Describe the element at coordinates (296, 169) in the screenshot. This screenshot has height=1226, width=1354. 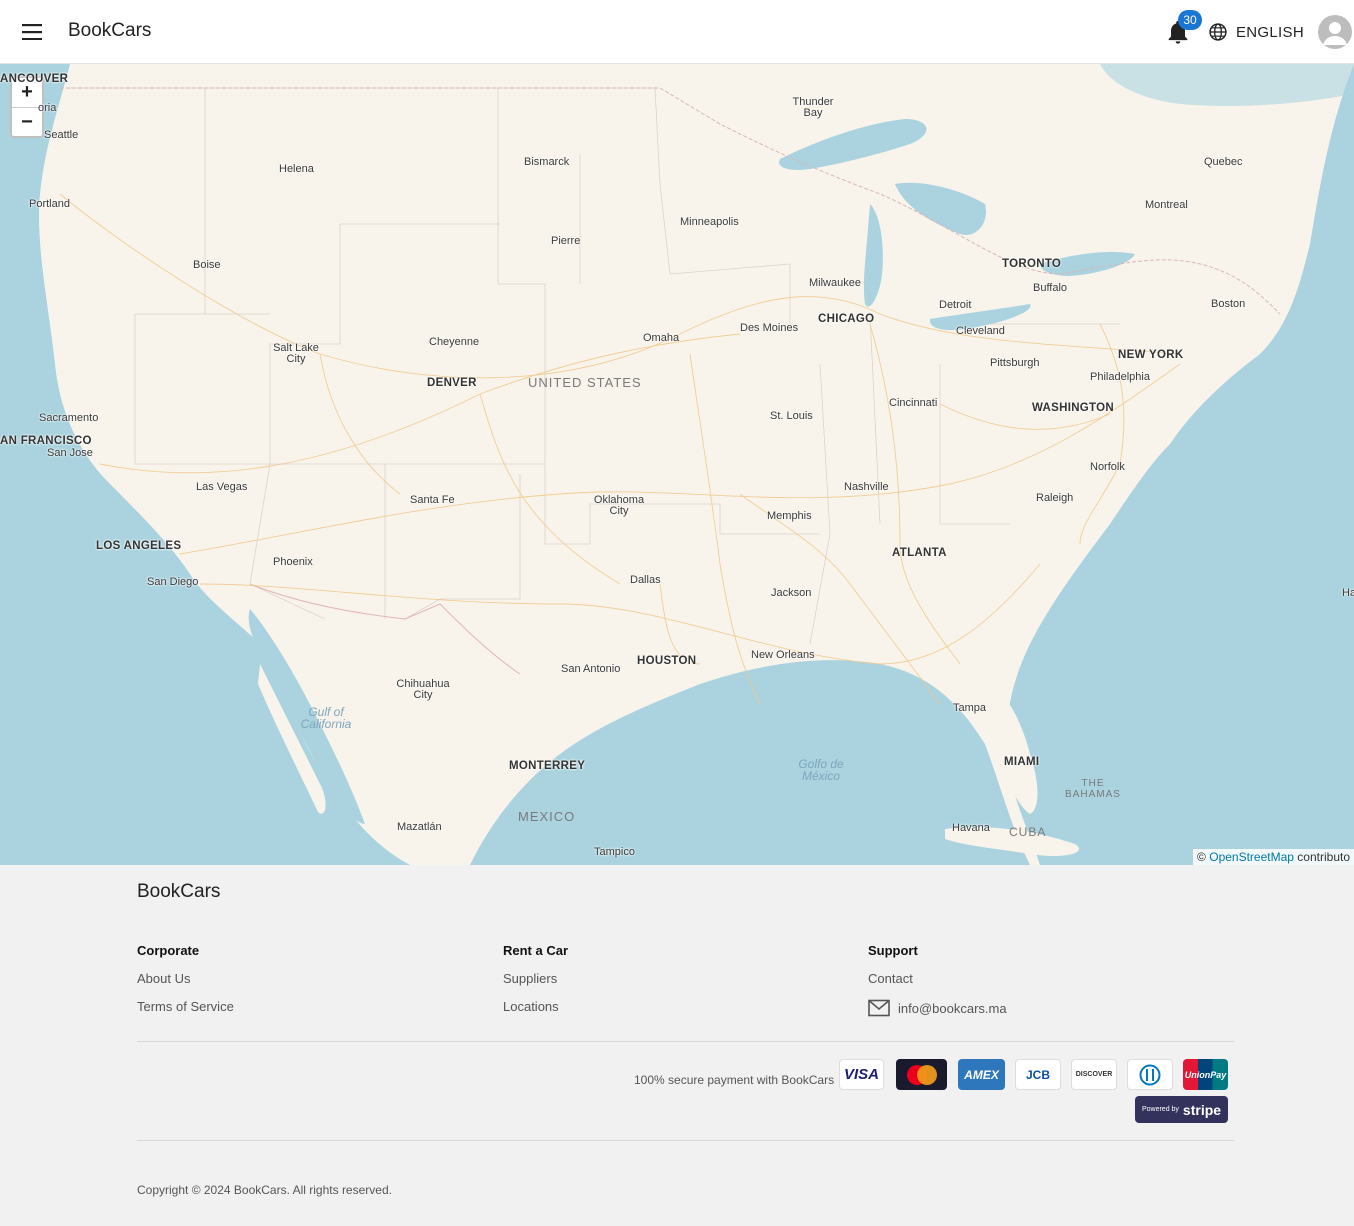
I see `city-label: Helena` at that location.